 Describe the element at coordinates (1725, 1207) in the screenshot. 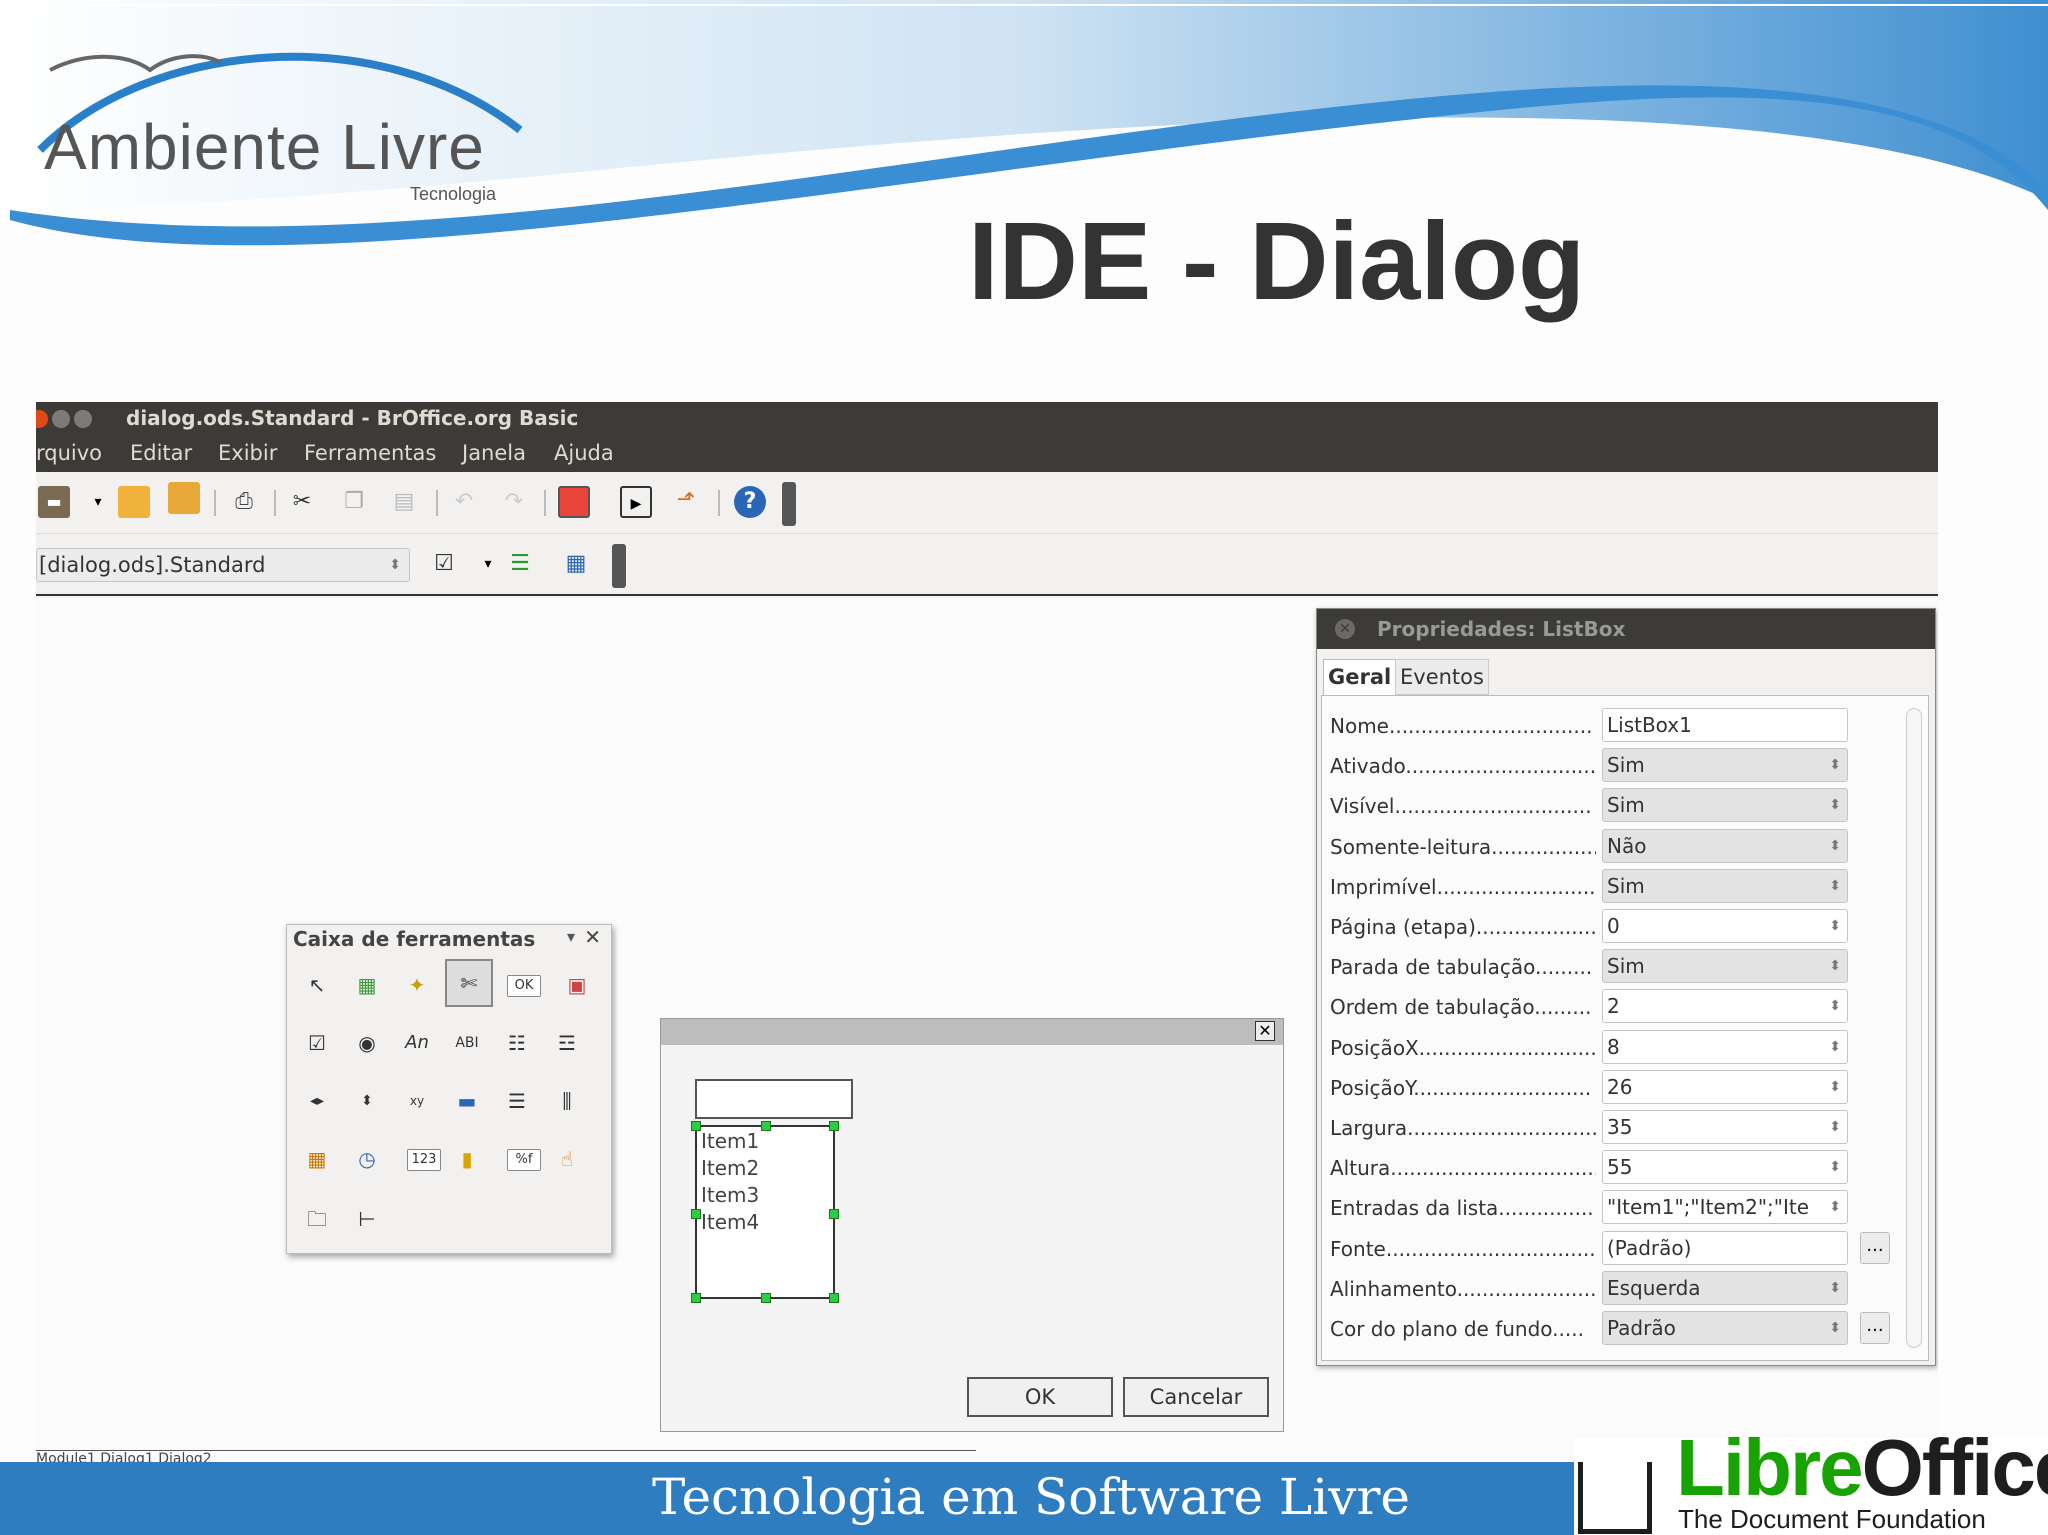

I see `property-field: "Item1";"Item2";"Ite ⬍` at that location.